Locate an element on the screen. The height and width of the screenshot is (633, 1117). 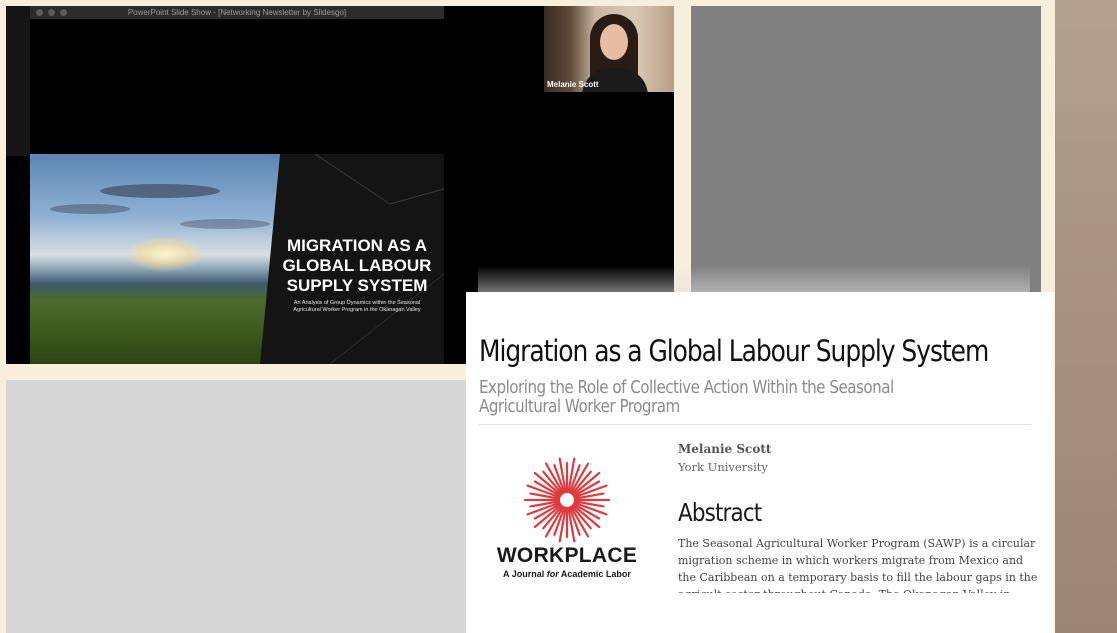
participant-video: Melanie Scott is located at coordinates (609, 49).